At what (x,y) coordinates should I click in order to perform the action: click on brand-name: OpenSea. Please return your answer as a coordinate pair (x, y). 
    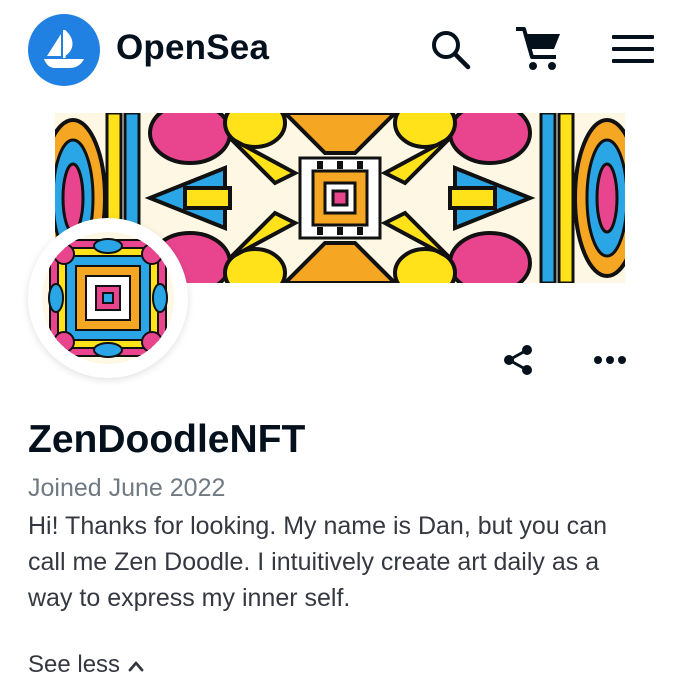
    Looking at the image, I should click on (192, 48).